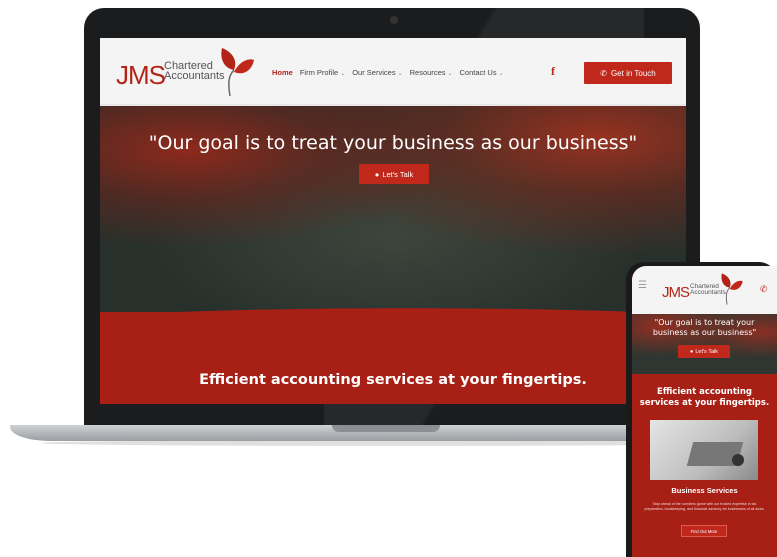  Describe the element at coordinates (386, 428) in the screenshot. I see `laptop-notch` at that location.